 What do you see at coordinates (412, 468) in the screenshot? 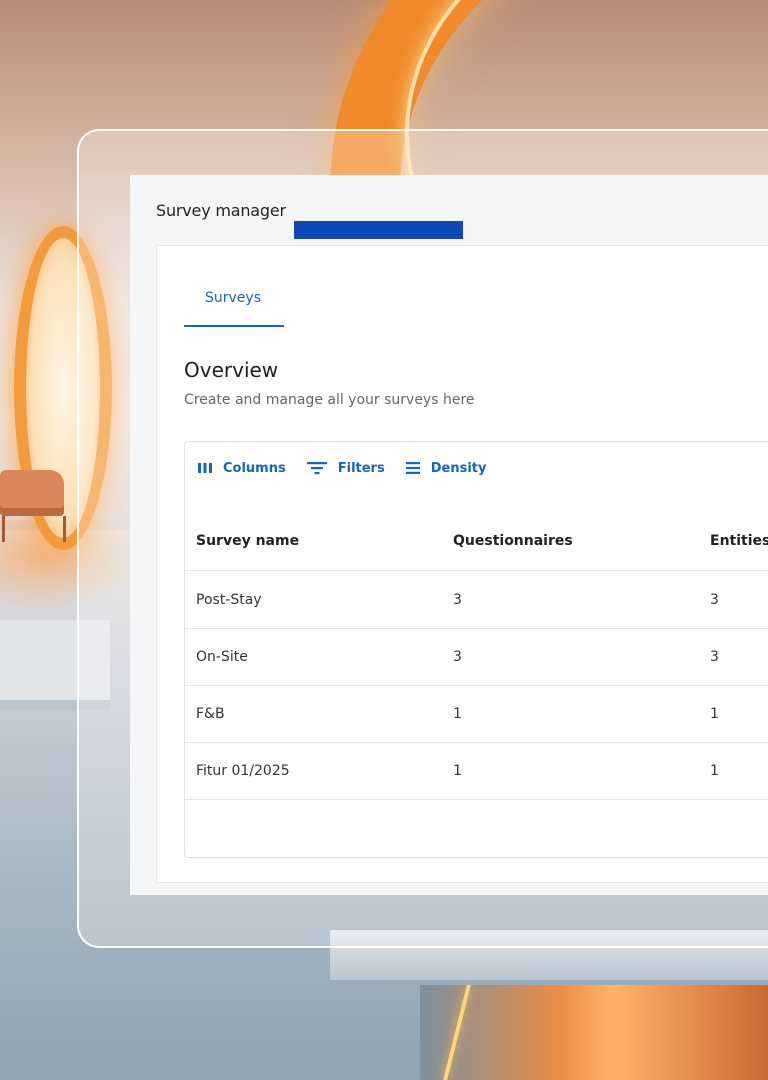
I see `density-icon` at bounding box center [412, 468].